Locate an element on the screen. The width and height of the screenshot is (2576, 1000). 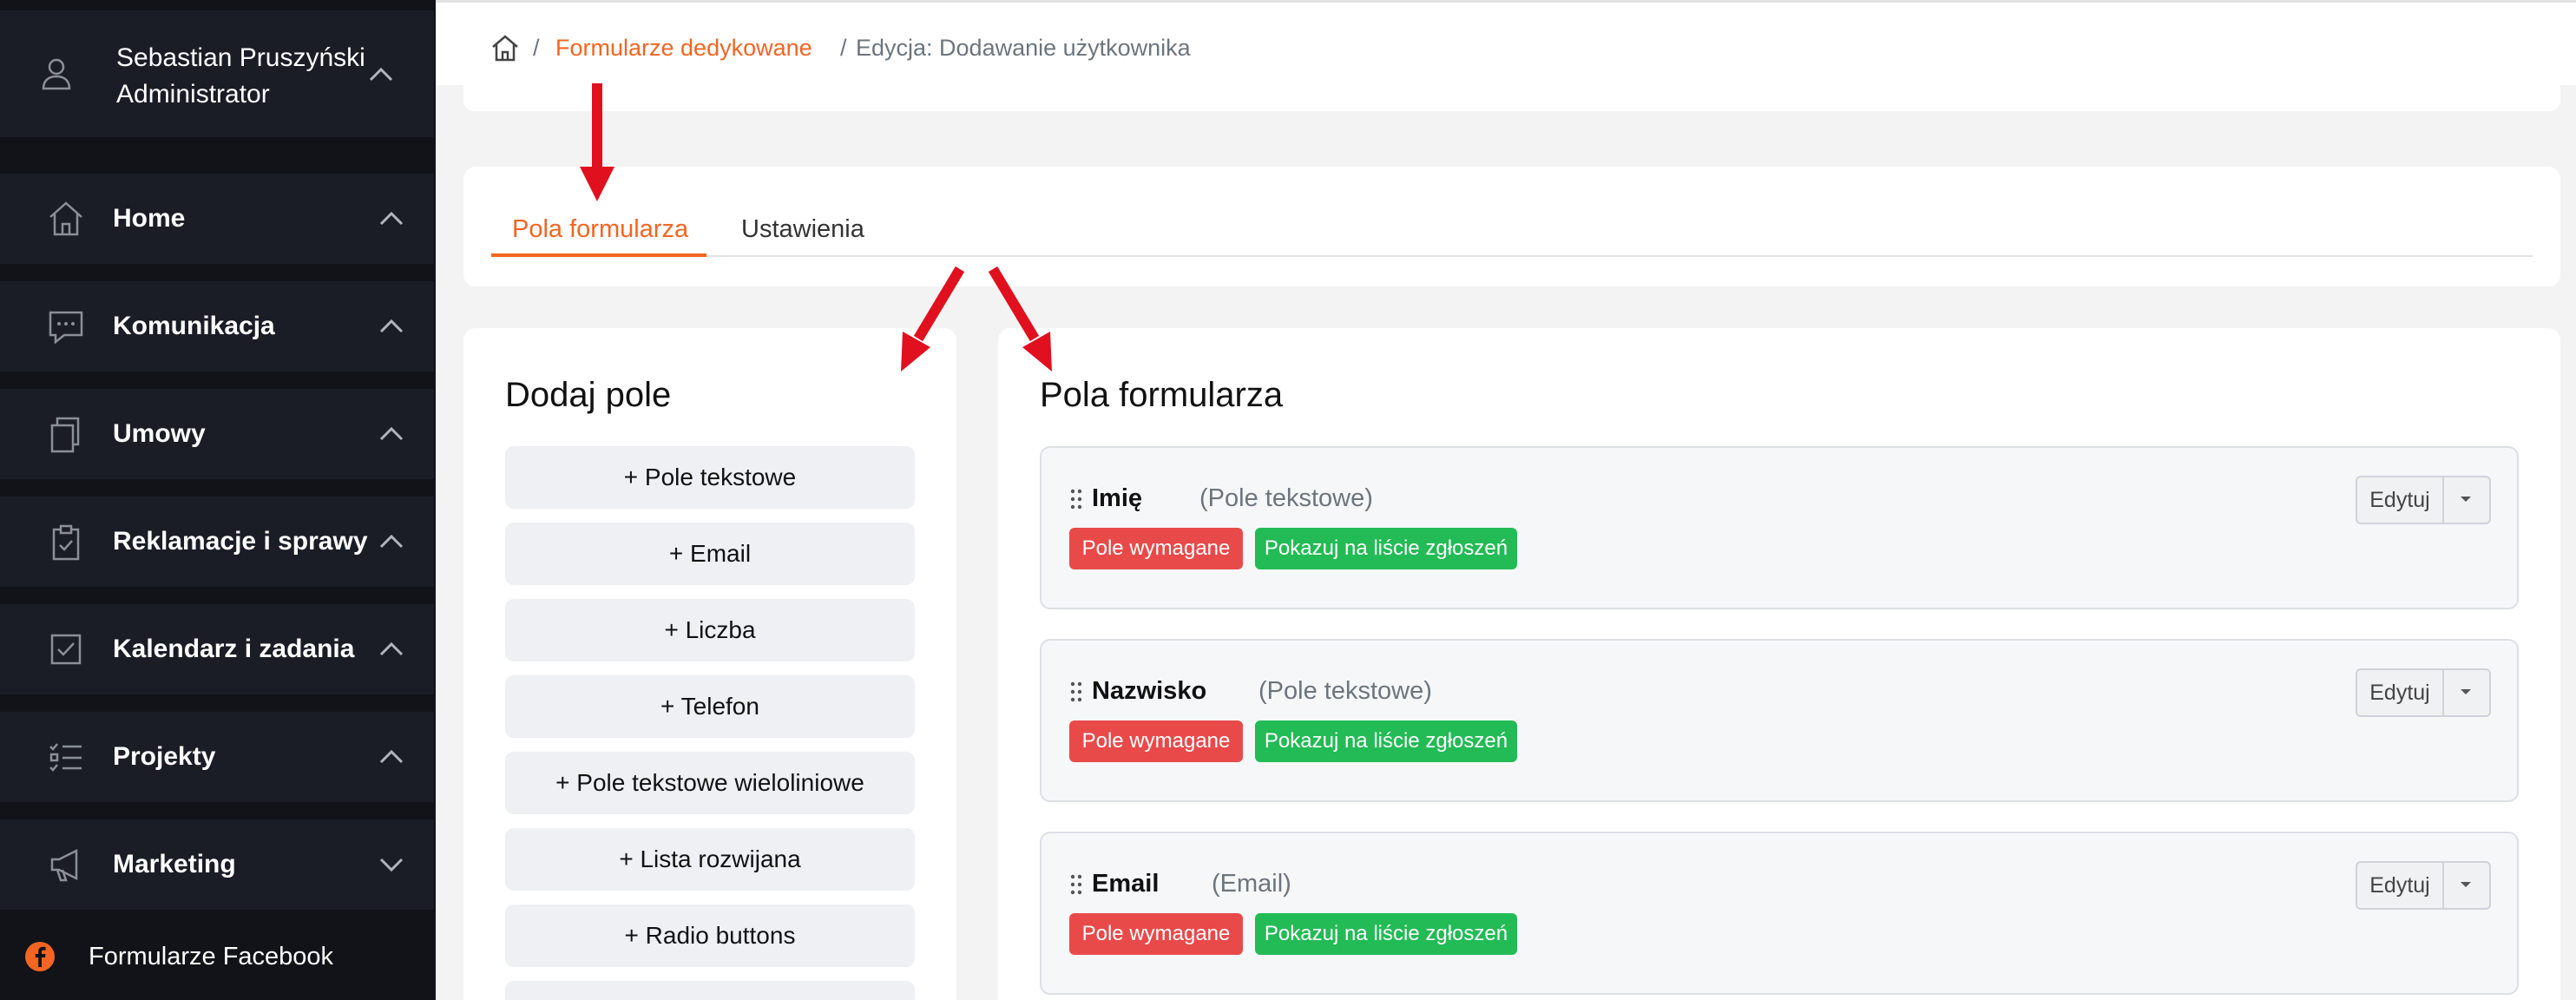
documents-icon is located at coordinates (65, 435).